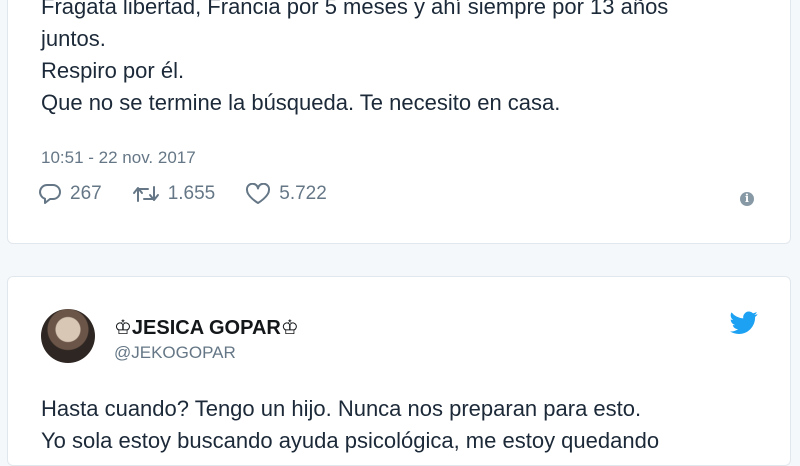 This screenshot has height=466, width=800. Describe the element at coordinates (744, 323) in the screenshot. I see `twitter-bird-icon` at that location.